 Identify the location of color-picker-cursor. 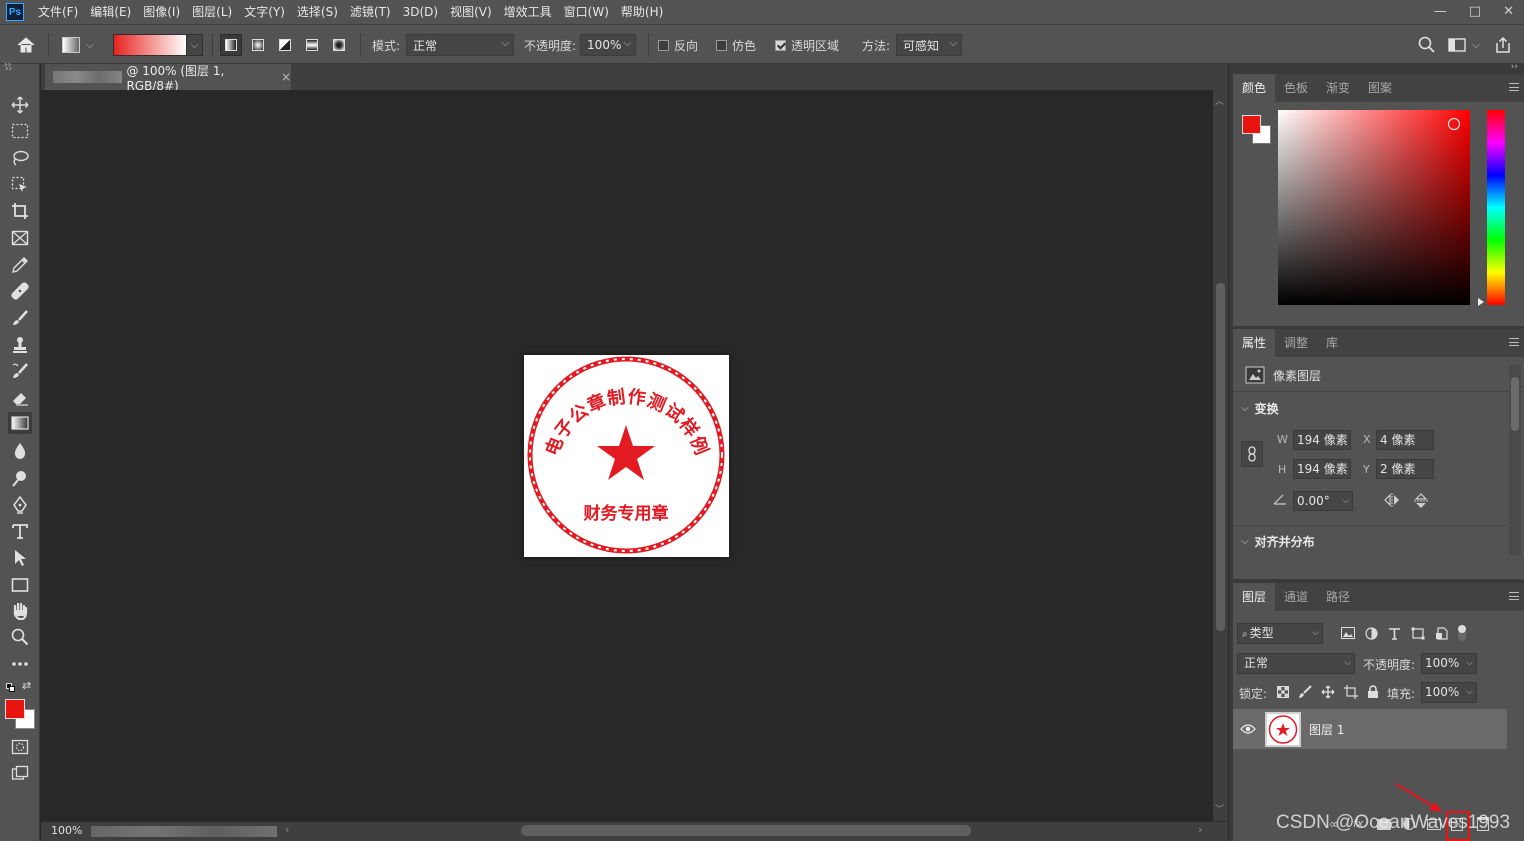
(1454, 124).